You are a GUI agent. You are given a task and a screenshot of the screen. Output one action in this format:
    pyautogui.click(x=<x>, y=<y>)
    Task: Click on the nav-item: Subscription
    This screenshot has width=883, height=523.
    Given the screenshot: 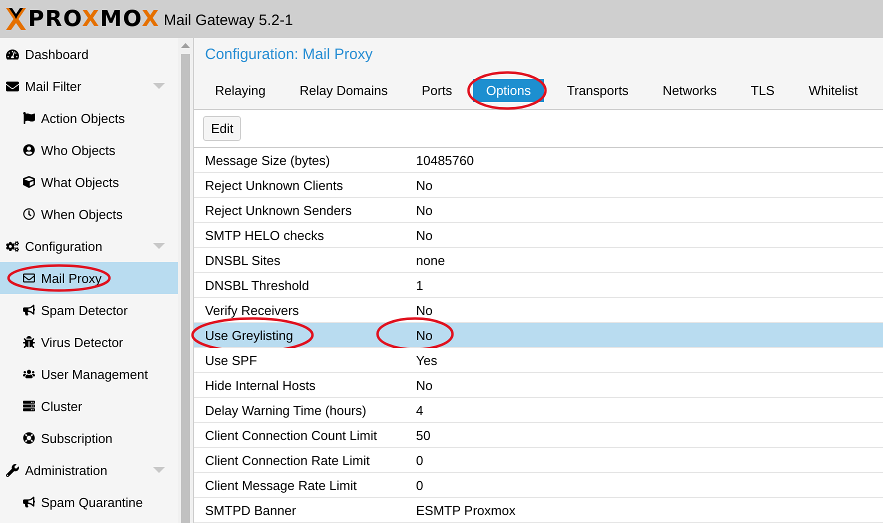 What is the action you would take?
    pyautogui.click(x=89, y=438)
    